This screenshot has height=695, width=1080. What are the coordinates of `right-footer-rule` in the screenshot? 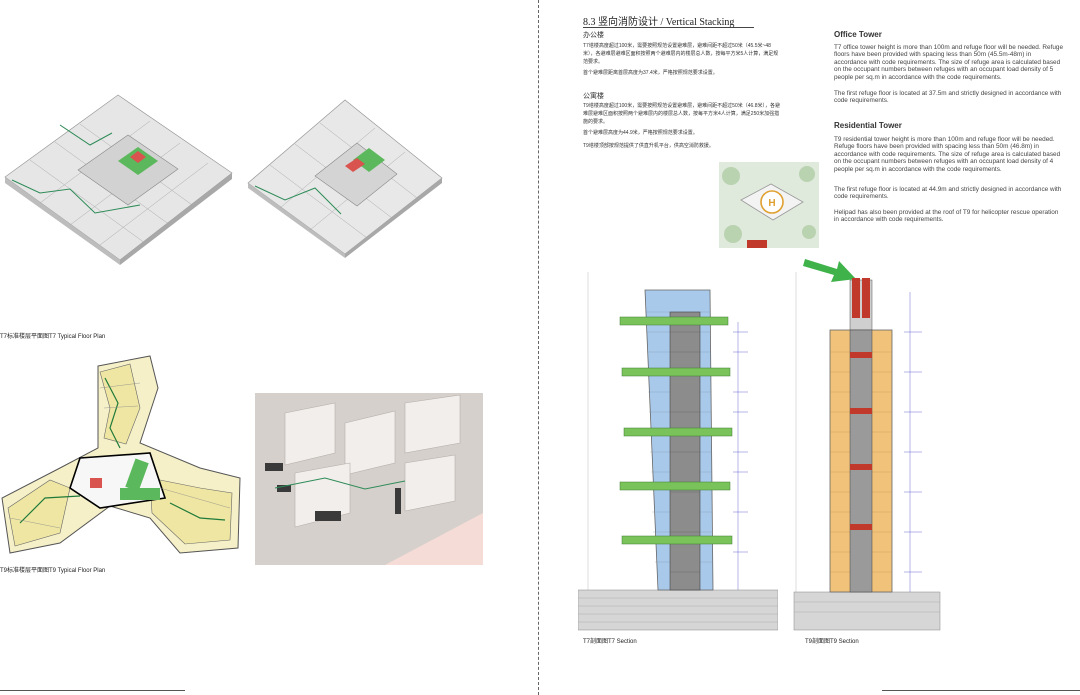 It's located at (981, 690).